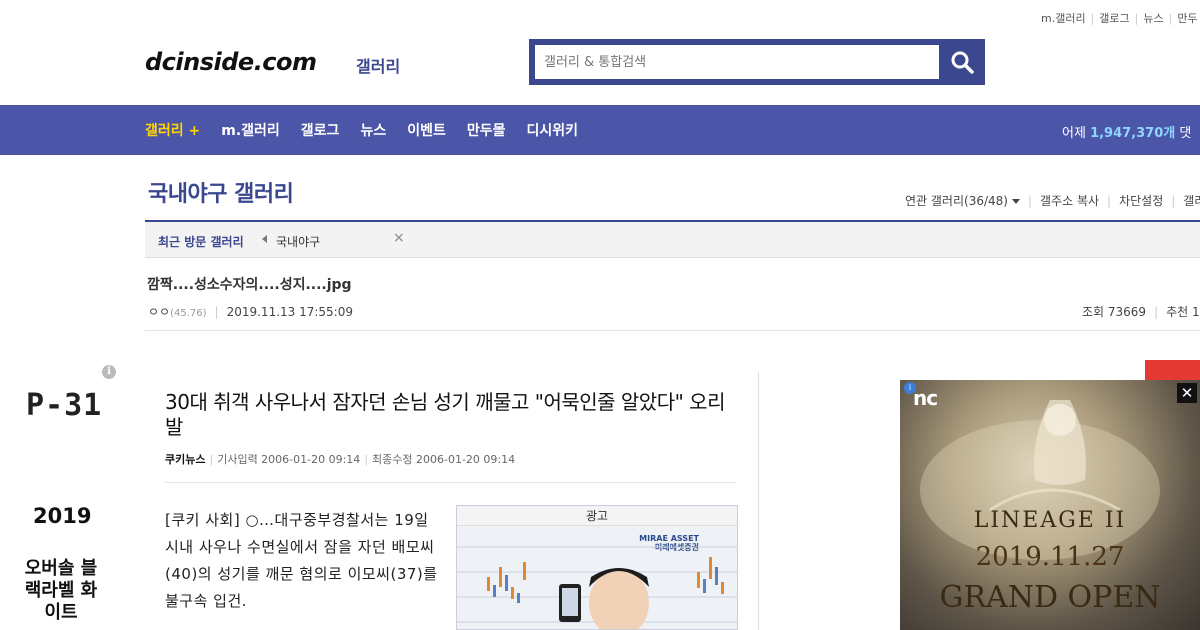  I want to click on nav-news: 뉴스, so click(373, 130).